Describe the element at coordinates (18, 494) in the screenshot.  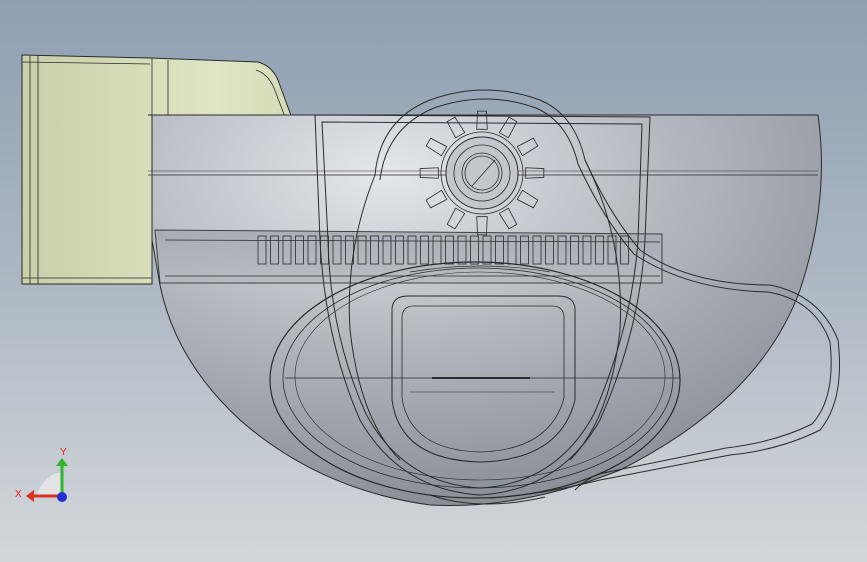
I see `x-axis-label: X` at that location.